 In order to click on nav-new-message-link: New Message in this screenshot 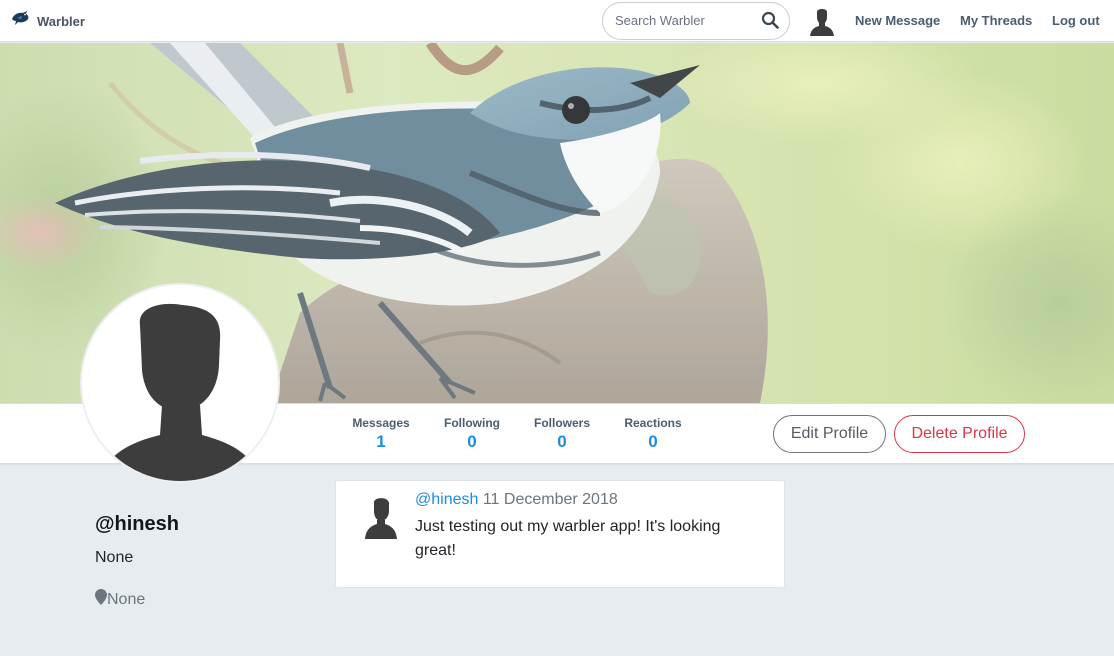, I will do `click(897, 20)`.